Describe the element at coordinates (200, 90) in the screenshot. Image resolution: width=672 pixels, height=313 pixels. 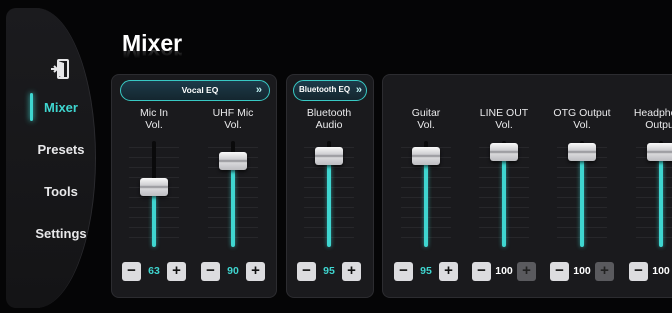
I see `vocal-eq-label: Vocal EQ` at that location.